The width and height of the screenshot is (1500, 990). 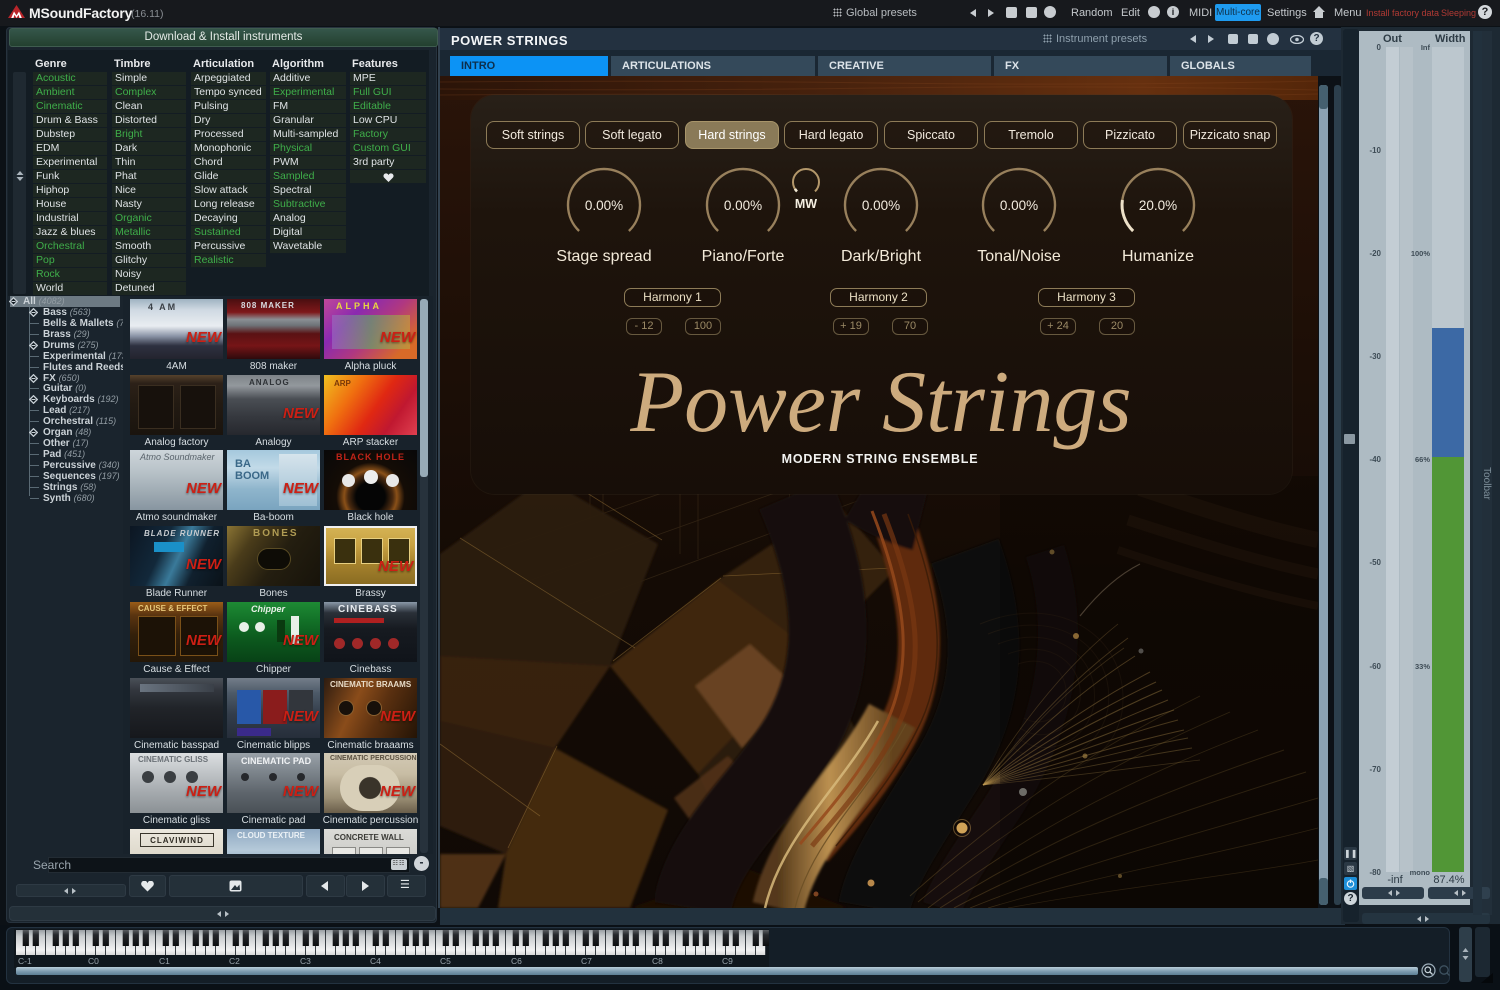 What do you see at coordinates (516, 961) in the screenshot?
I see `svg-text: C6` at bounding box center [516, 961].